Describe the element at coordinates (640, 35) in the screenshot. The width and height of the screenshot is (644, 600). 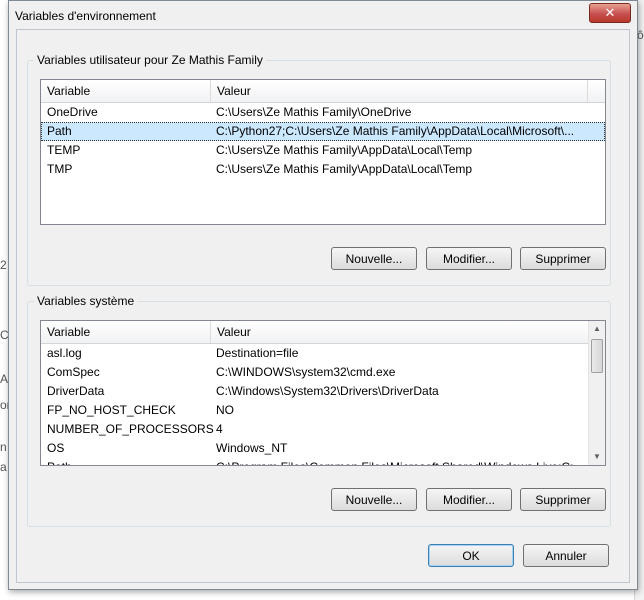
I see `background-text-fragment: ô` at that location.